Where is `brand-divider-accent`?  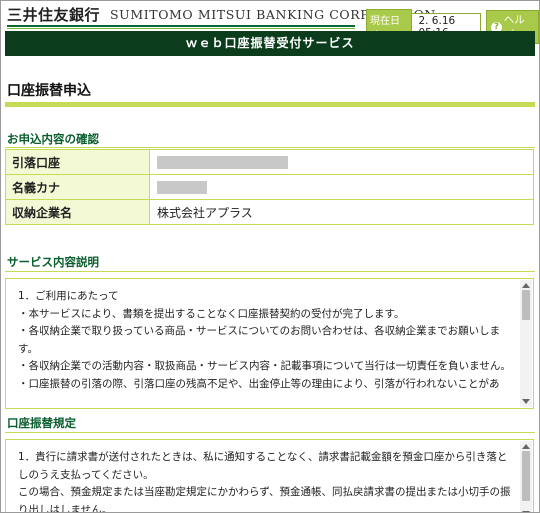 brand-divider-accent is located at coordinates (181, 28).